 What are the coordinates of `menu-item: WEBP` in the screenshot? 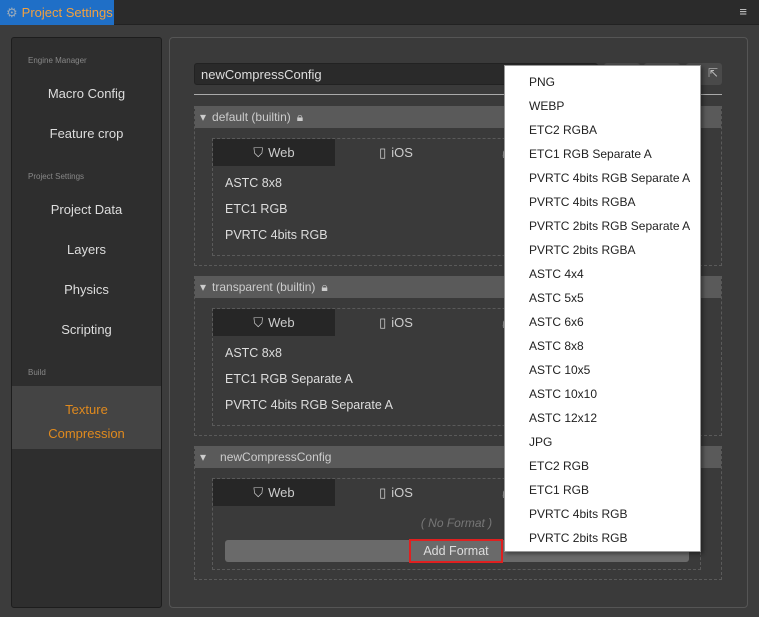 It's located at (602, 106).